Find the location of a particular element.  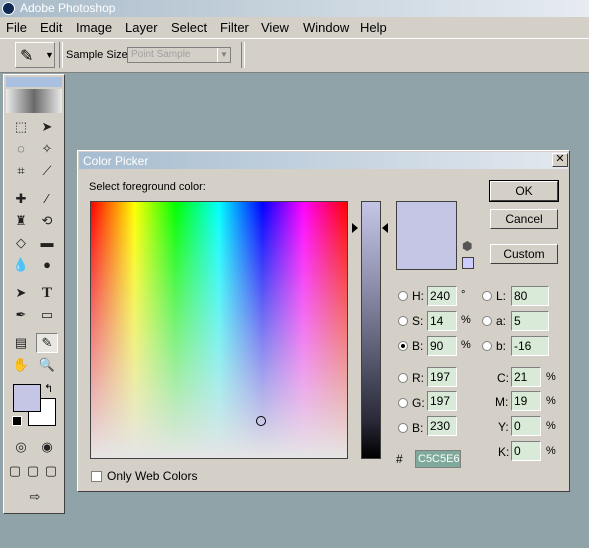

web-color-warning-icon: ⬢ is located at coordinates (467, 246).